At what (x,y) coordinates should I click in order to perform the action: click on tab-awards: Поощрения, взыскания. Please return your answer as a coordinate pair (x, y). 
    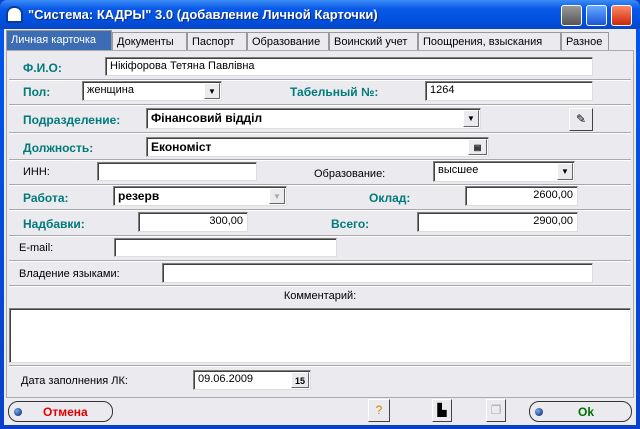
    Looking at the image, I should click on (489, 41).